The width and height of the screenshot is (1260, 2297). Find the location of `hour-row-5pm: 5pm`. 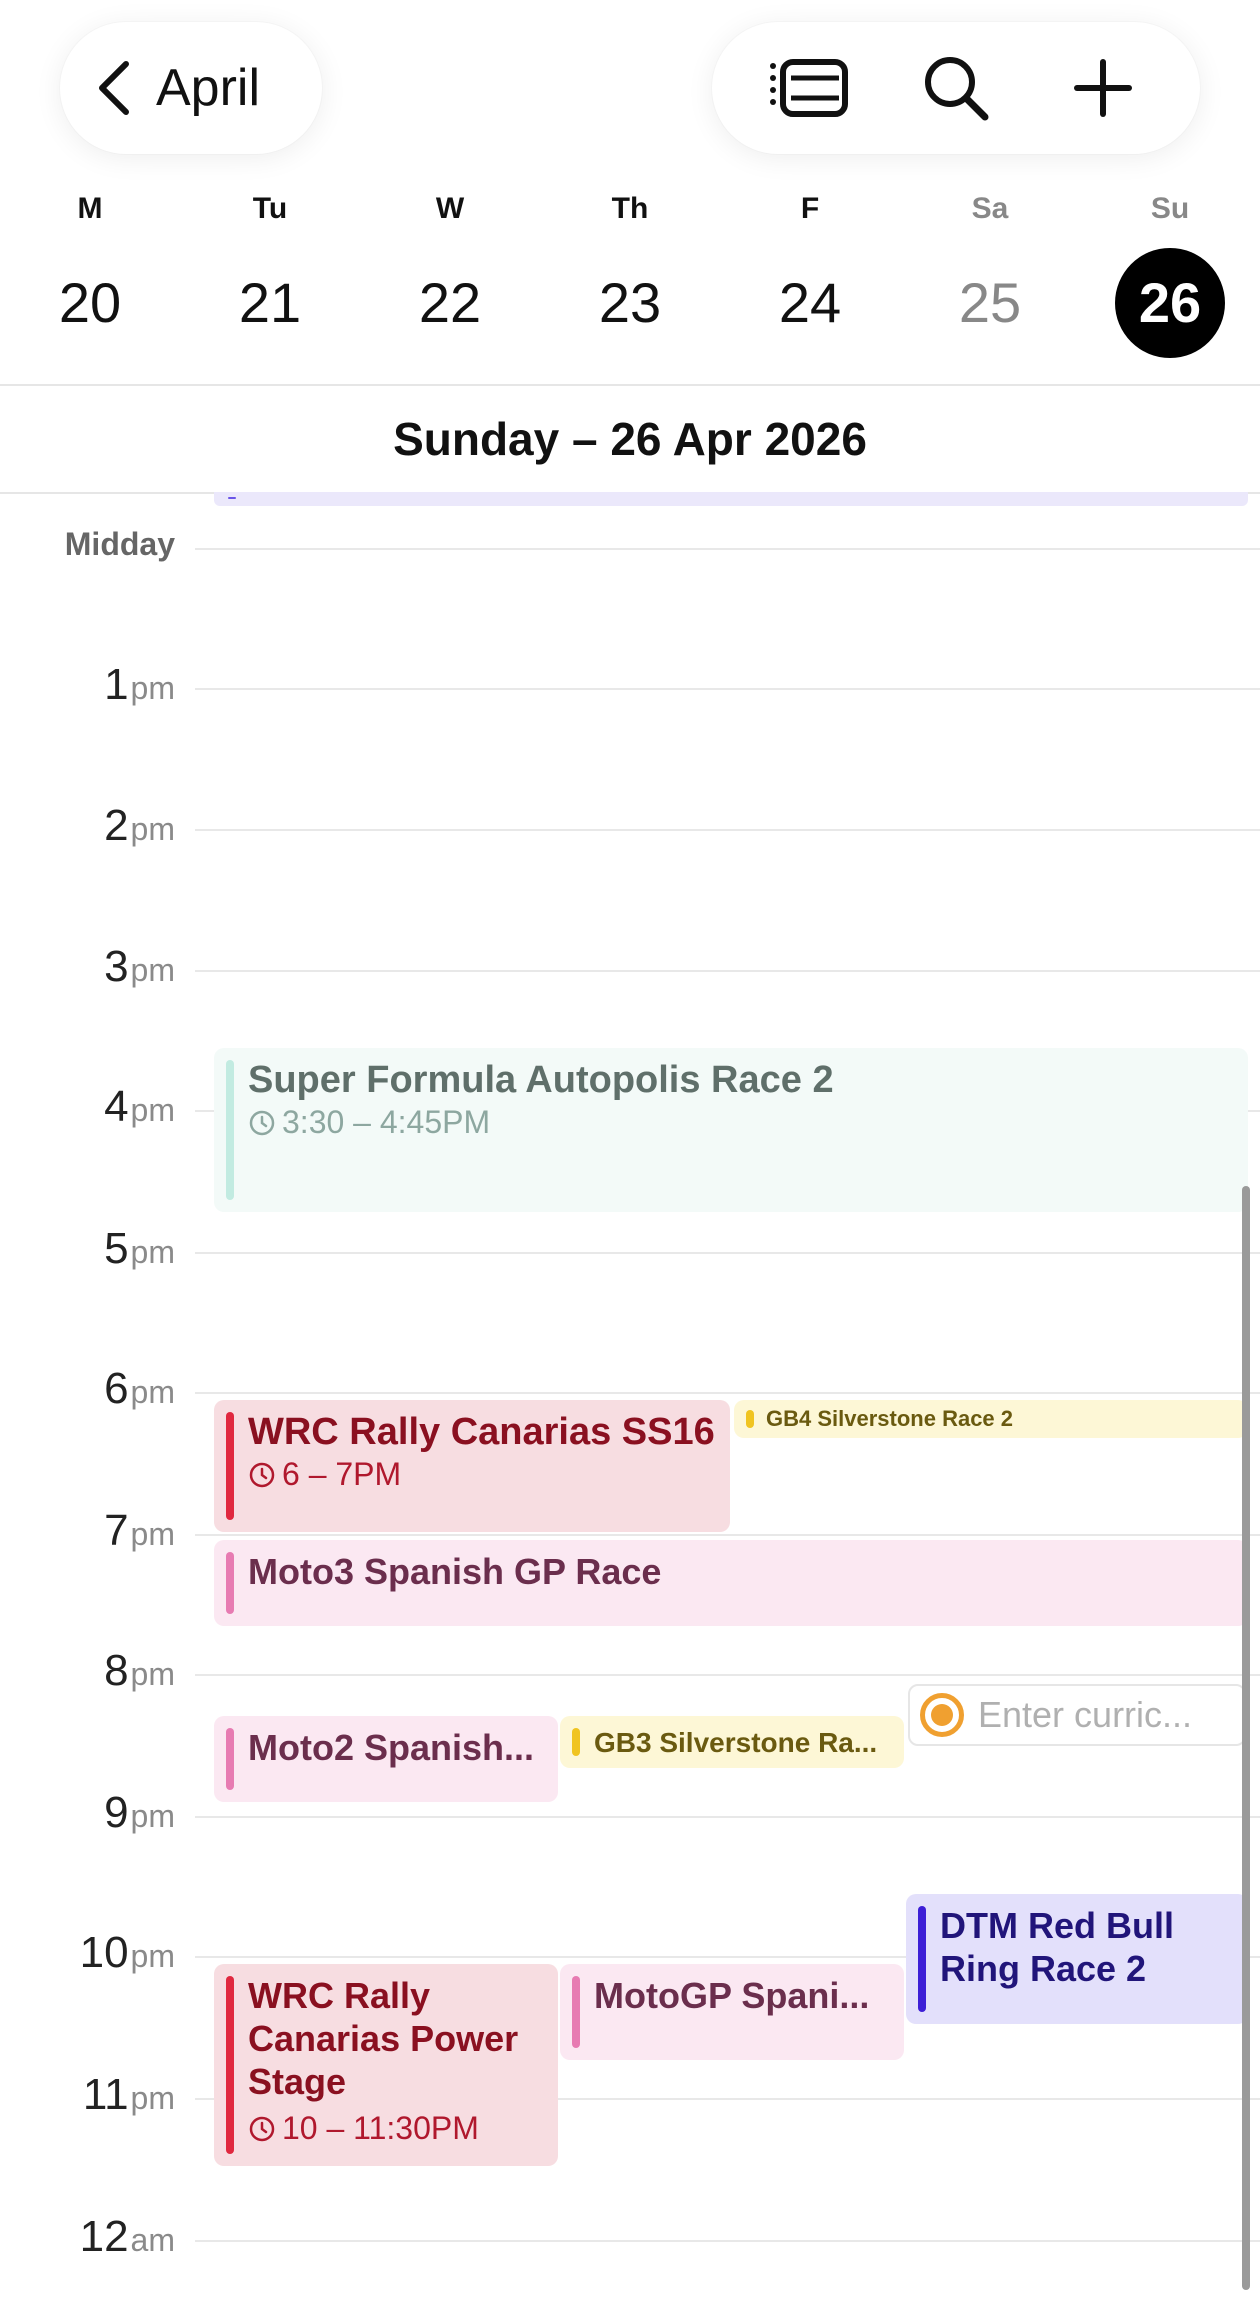

hour-row-5pm: 5pm is located at coordinates (630, 1248).